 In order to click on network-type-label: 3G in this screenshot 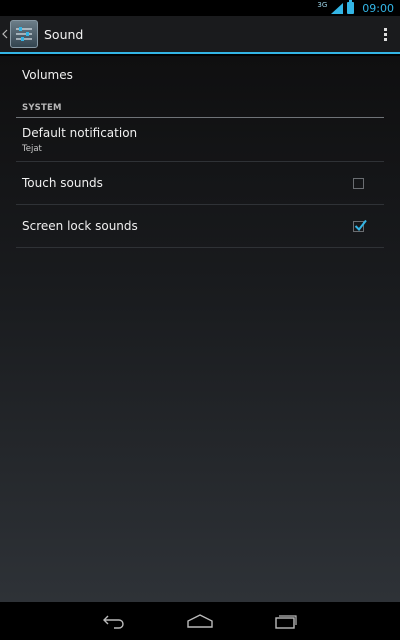, I will do `click(322, 5)`.